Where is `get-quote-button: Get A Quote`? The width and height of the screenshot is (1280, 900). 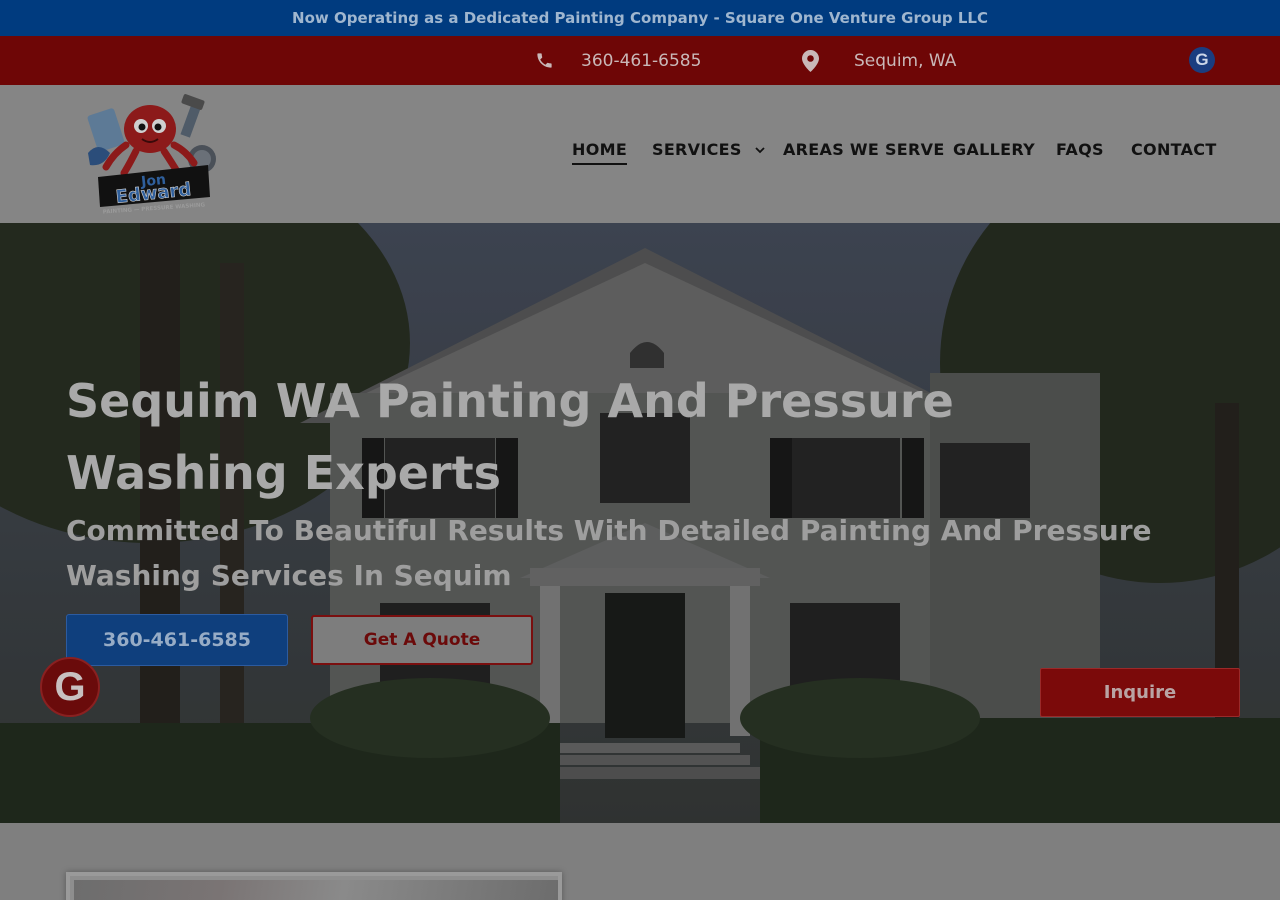
get-quote-button: Get A Quote is located at coordinates (422, 640).